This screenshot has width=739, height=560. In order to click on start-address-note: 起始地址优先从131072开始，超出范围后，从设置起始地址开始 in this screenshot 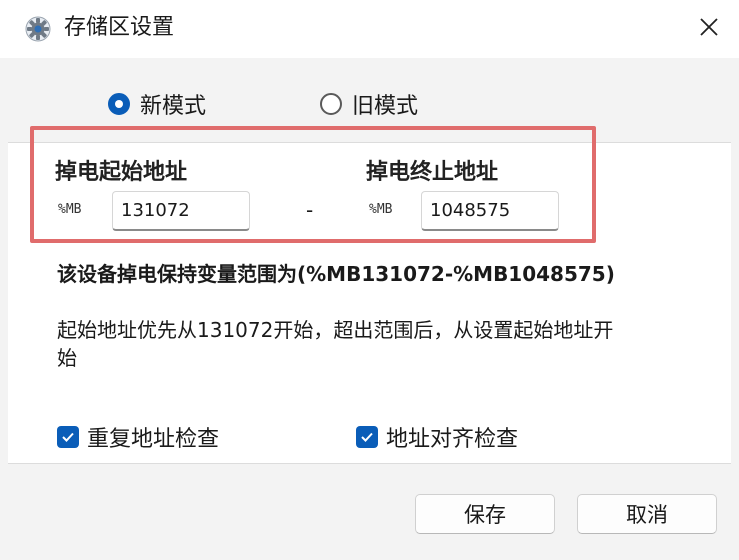, I will do `click(335, 344)`.